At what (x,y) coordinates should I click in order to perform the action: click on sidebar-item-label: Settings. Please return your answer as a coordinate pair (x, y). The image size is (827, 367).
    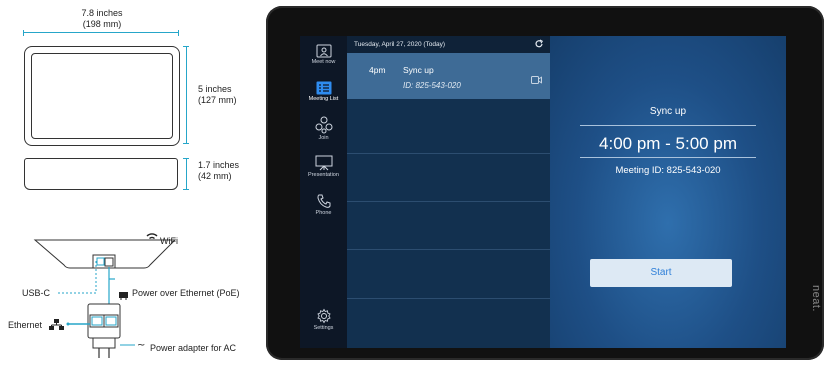
    Looking at the image, I should click on (323, 328).